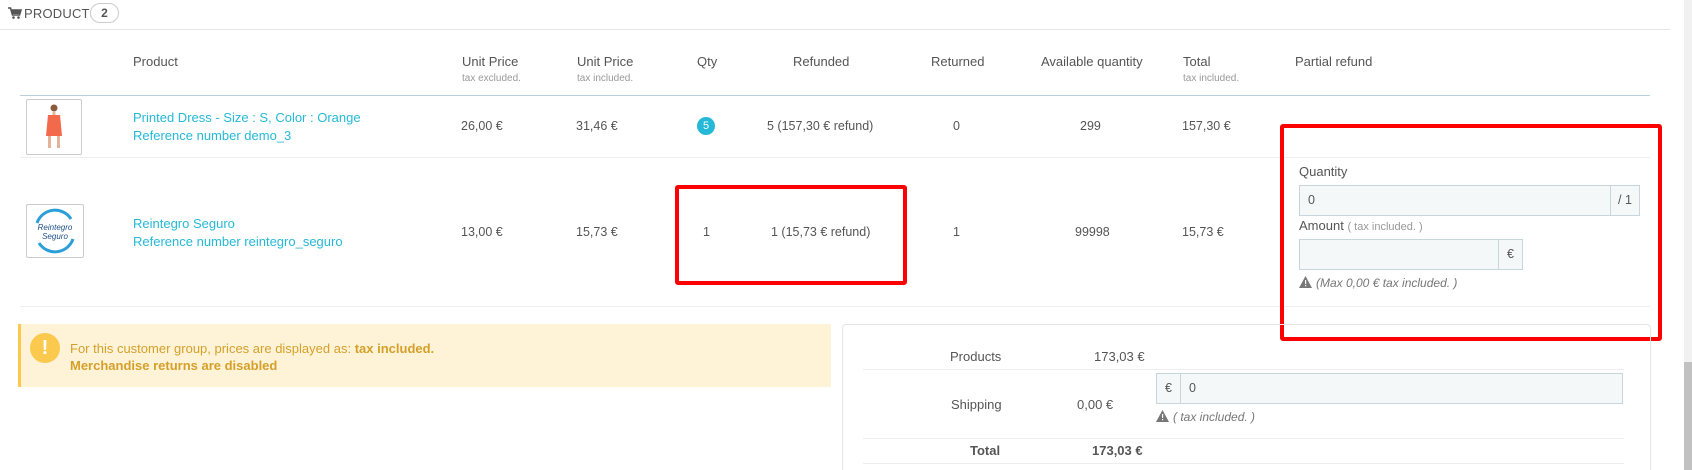  I want to click on alert-line1-bold: tax included., so click(394, 348).